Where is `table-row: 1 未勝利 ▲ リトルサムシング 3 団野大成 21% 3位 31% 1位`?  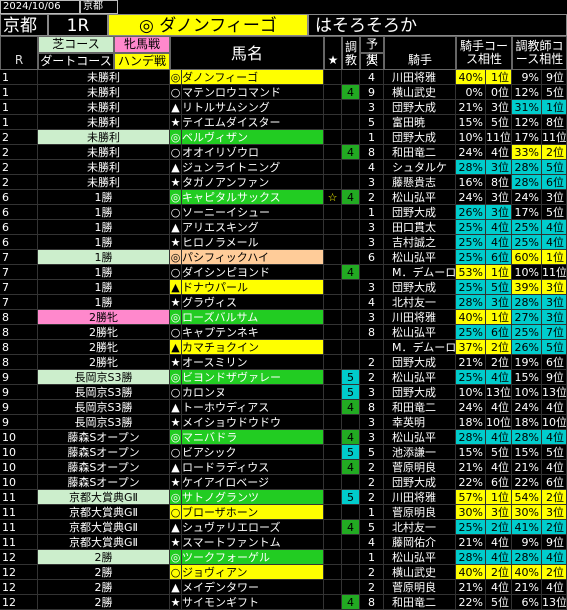 table-row: 1 未勝利 ▲ リトルサムシング 3 団野大成 21% 3位 31% 1位 is located at coordinates (283, 107).